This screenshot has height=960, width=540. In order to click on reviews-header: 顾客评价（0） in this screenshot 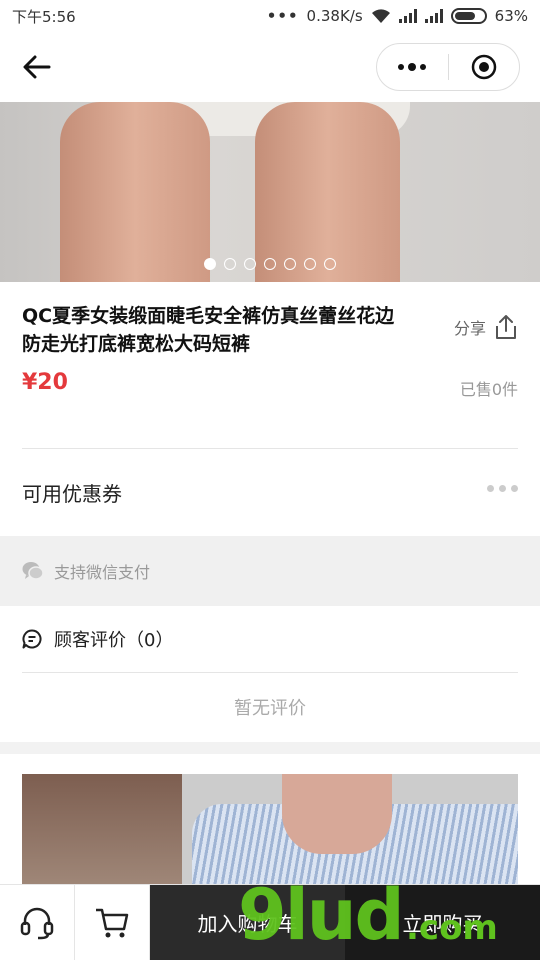, I will do `click(97, 639)`.